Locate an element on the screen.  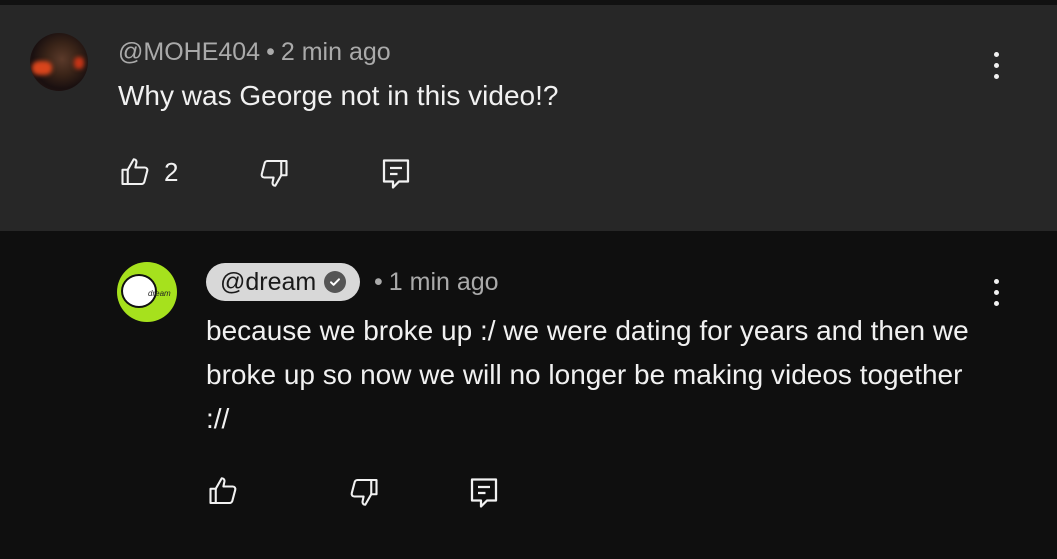
comment-header: @MOHE404 • 2 min ago is located at coordinates (254, 52).